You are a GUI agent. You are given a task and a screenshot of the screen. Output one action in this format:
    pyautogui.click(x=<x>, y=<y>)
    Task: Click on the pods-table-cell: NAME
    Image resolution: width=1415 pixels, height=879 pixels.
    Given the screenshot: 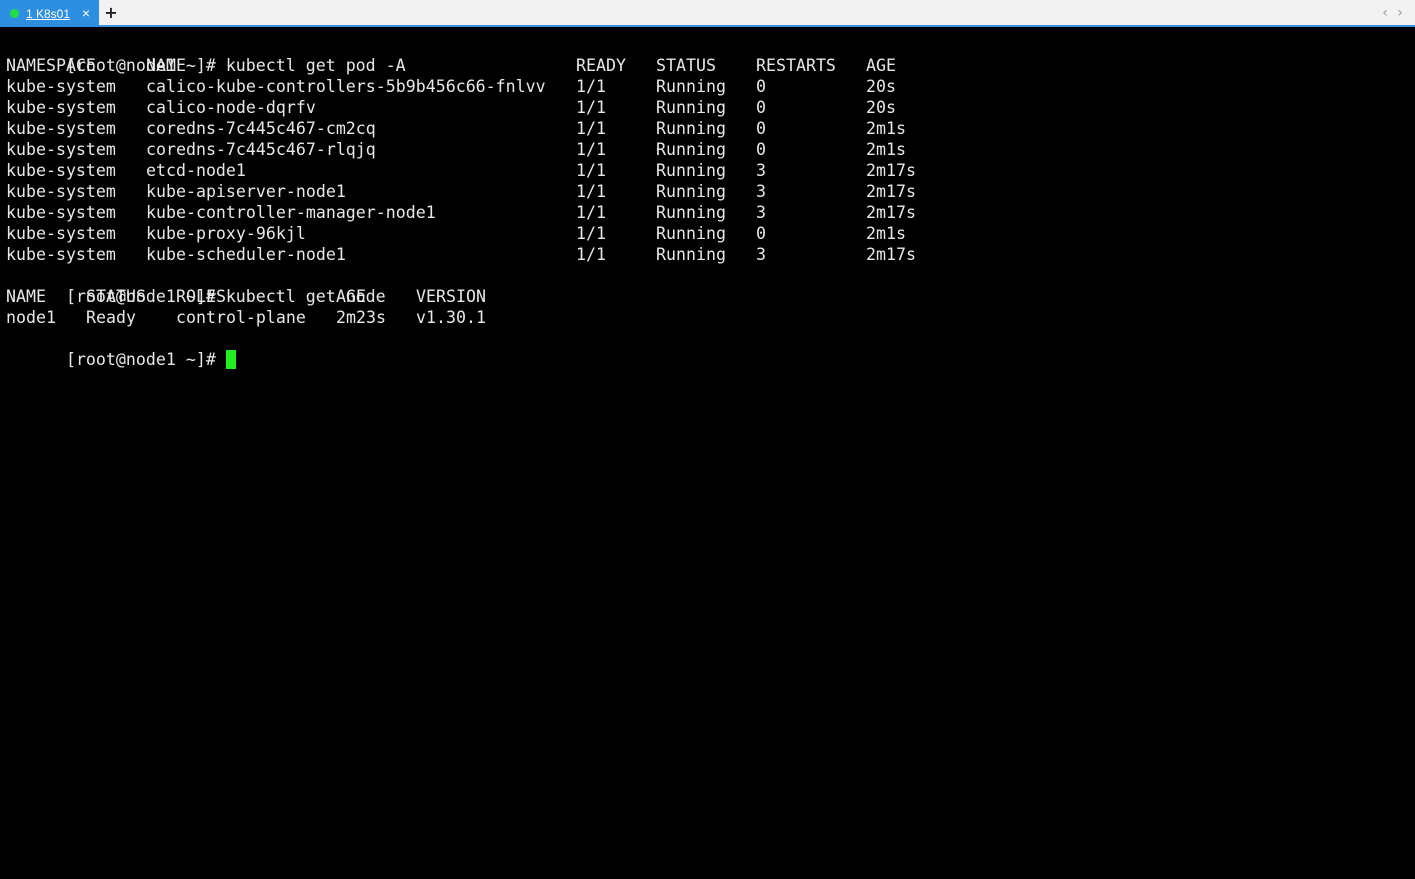 What is the action you would take?
    pyautogui.click(x=166, y=65)
    